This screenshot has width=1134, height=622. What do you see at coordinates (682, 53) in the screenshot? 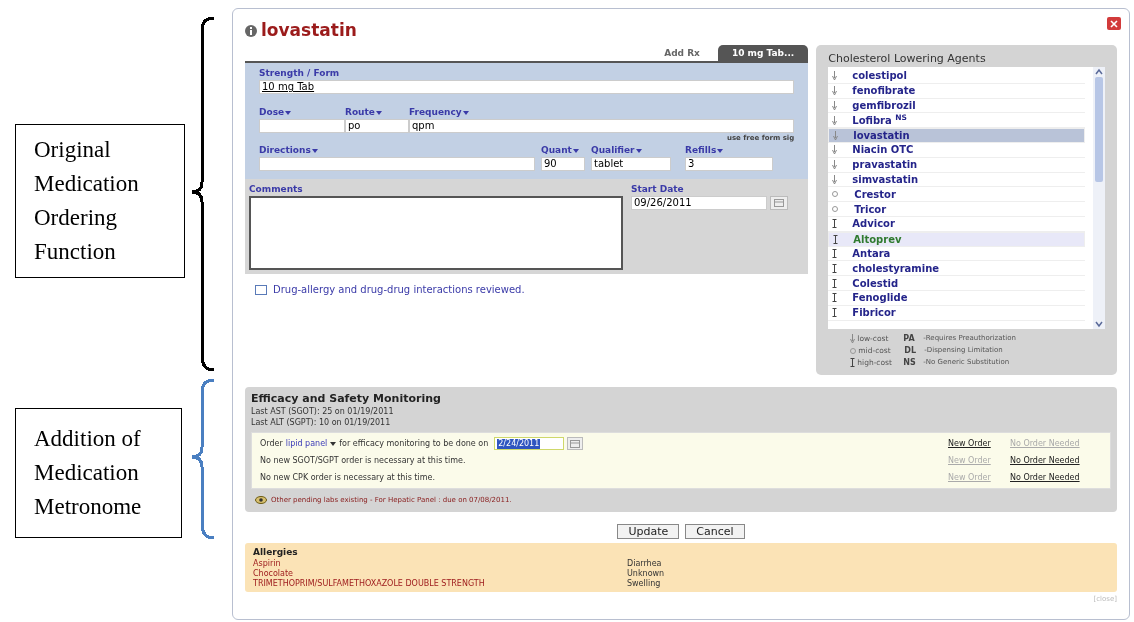
I see `tab: Add Rx` at bounding box center [682, 53].